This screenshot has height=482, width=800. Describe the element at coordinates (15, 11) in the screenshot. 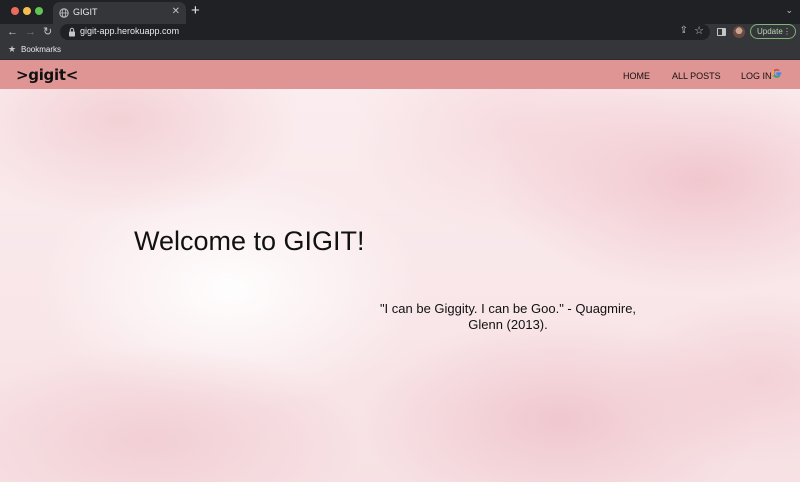

I see `window-close-button` at that location.